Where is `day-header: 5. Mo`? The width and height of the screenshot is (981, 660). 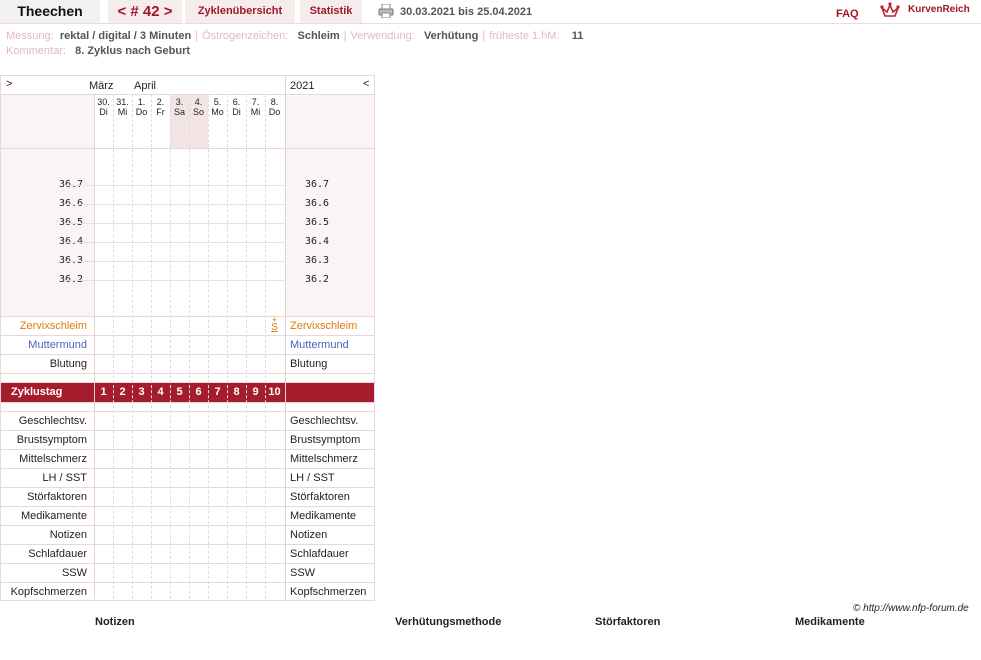
day-header: 5. Mo is located at coordinates (217, 107).